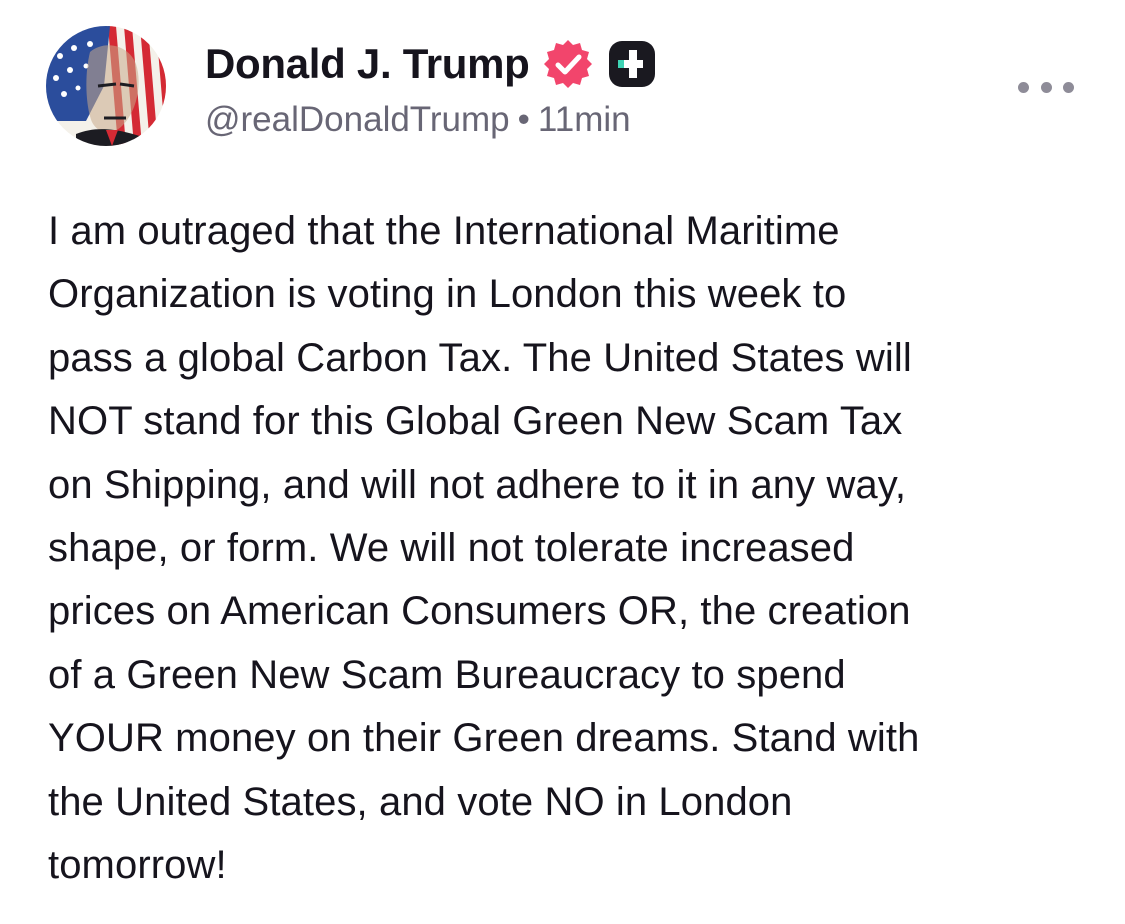 This screenshot has height=924, width=1125. What do you see at coordinates (568, 64) in the screenshot?
I see `verified-badge-icon` at bounding box center [568, 64].